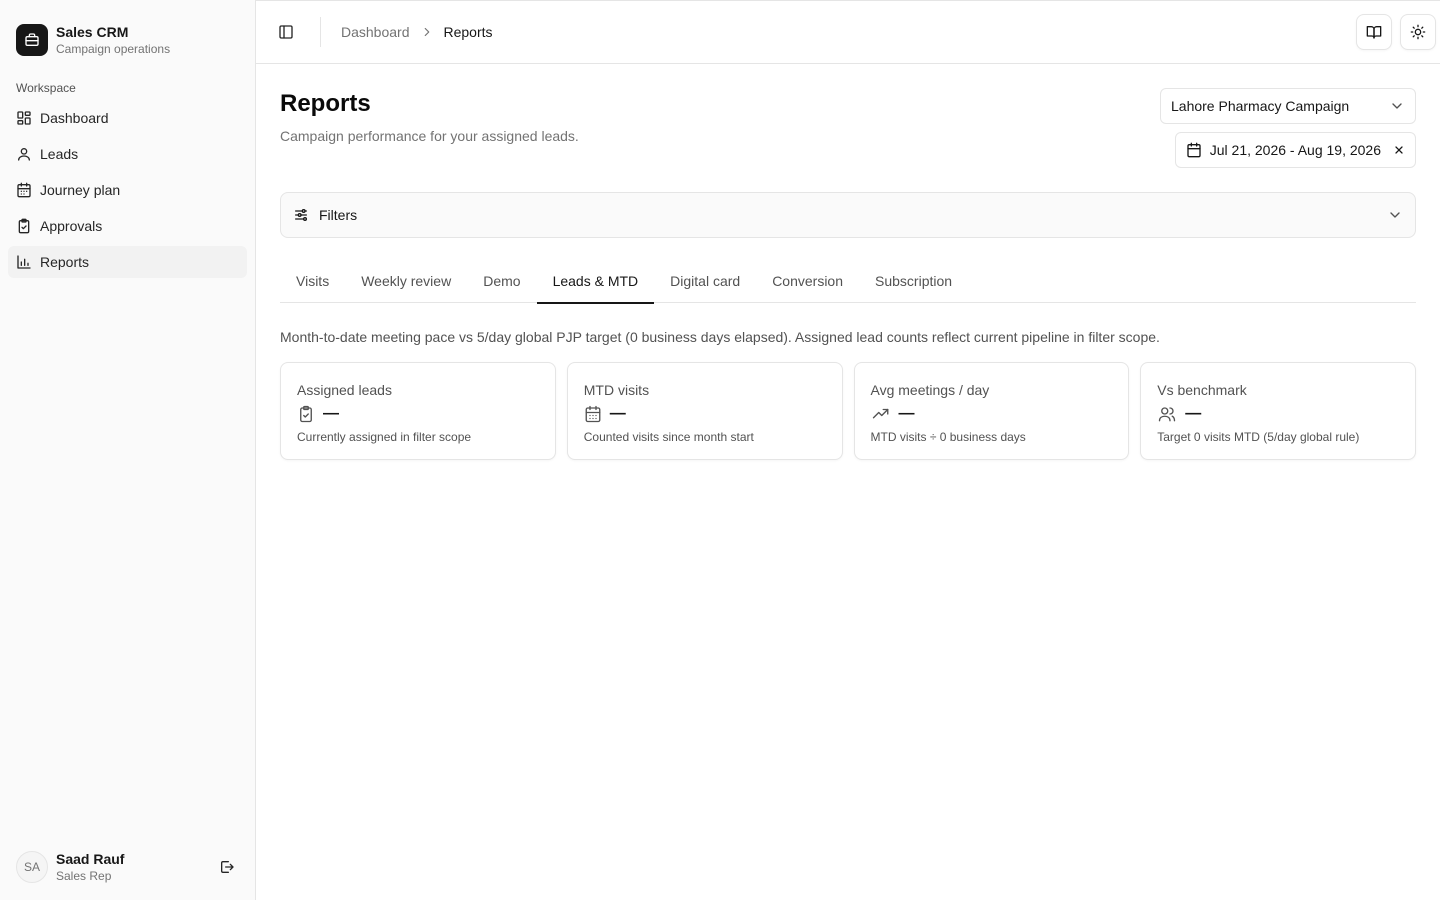 This screenshot has height=900, width=1440. I want to click on date-range-value: Jul 21, 2026 - Aug 19, 2026, so click(1295, 150).